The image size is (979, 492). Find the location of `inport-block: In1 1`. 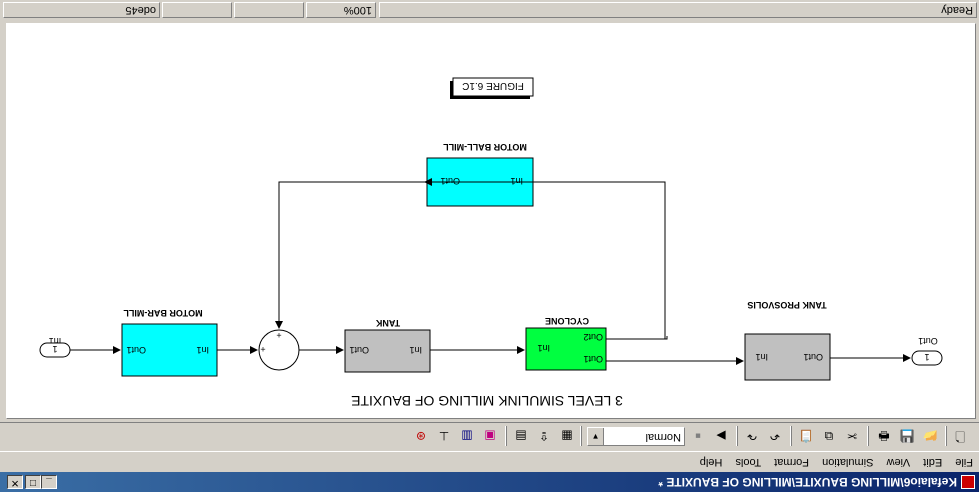

inport-block: In1 1 is located at coordinates (55, 347).